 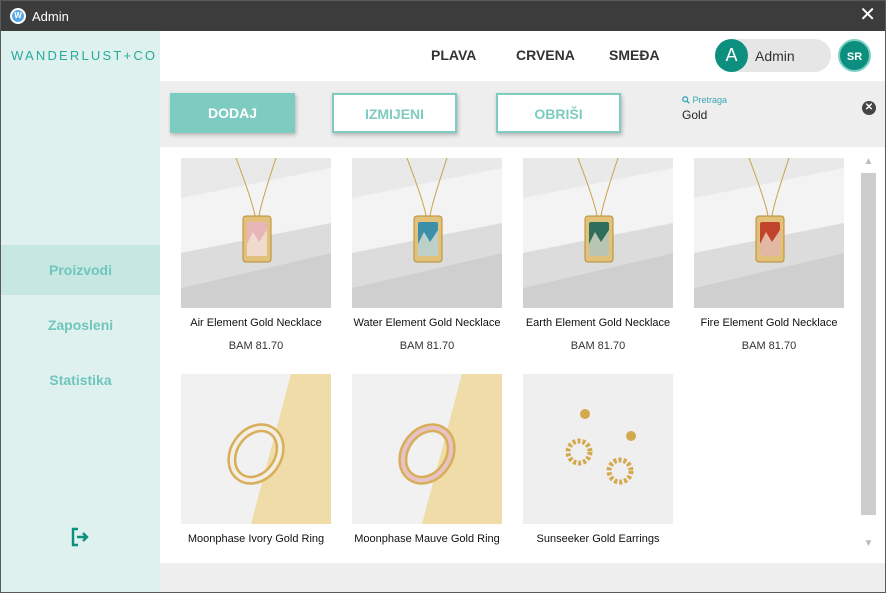 I want to click on product-card: Sunseeker Gold Earrings, so click(x=598, y=459).